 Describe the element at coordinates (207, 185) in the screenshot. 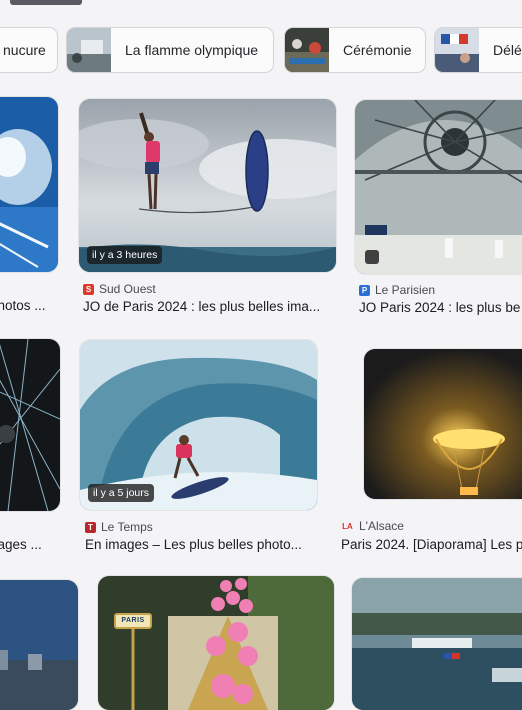

I see `image-card-surfer-levitating: il y a 3 heures` at that location.